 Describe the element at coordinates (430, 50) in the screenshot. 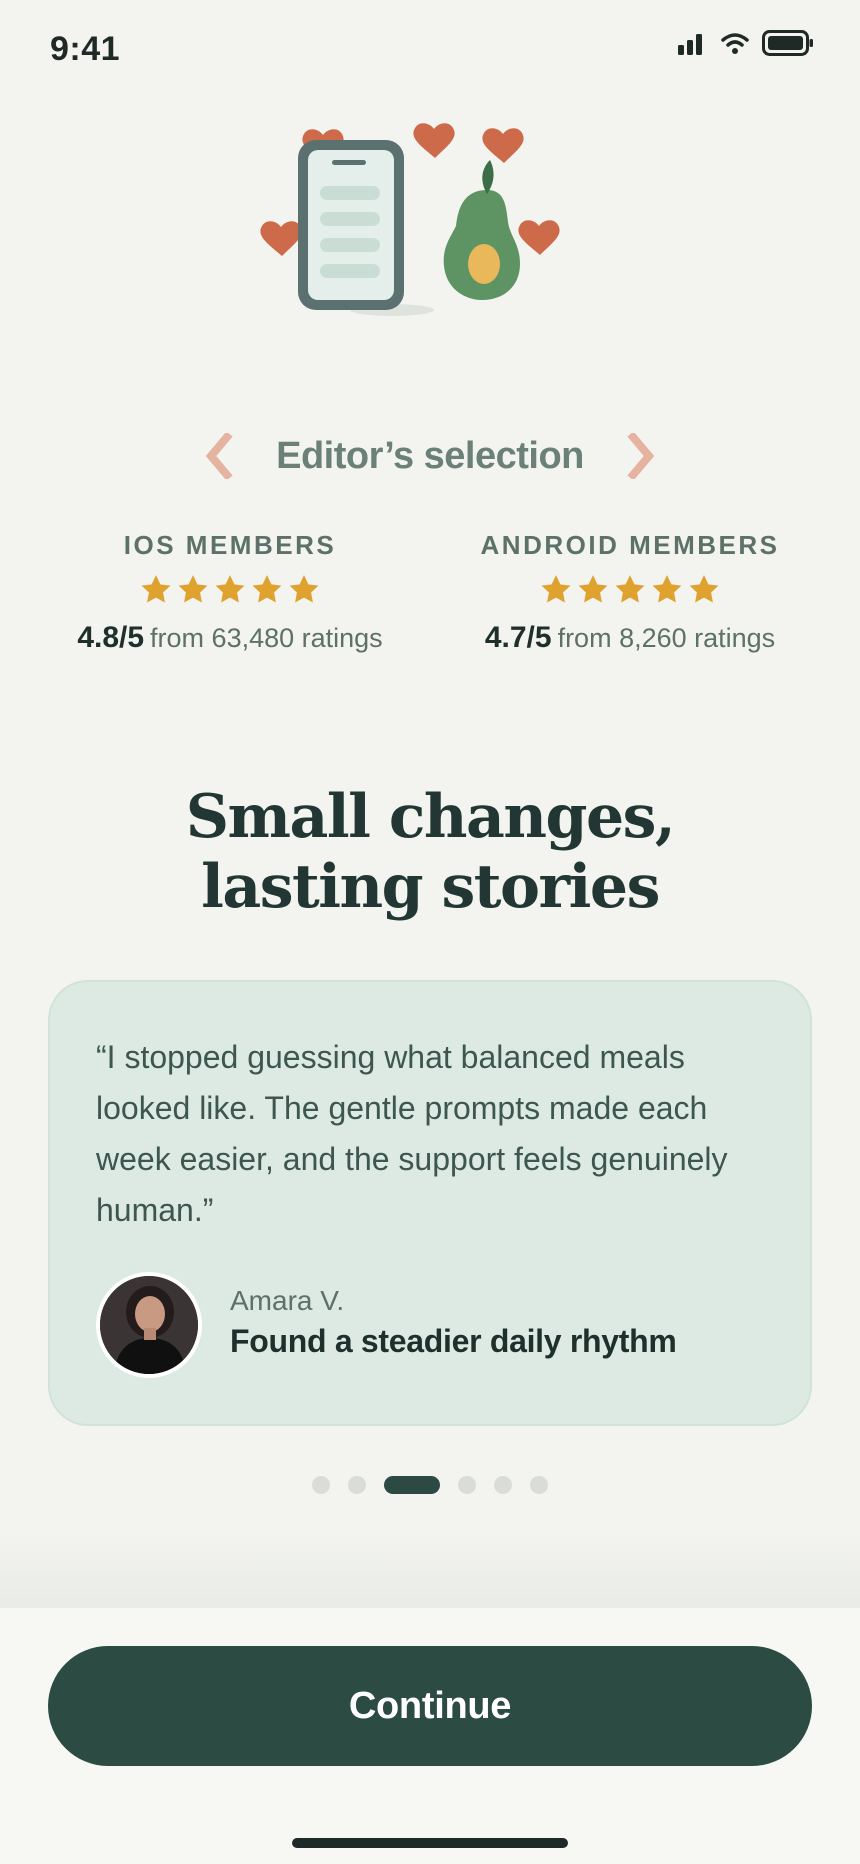

I see `status-bar: 9:41` at that location.